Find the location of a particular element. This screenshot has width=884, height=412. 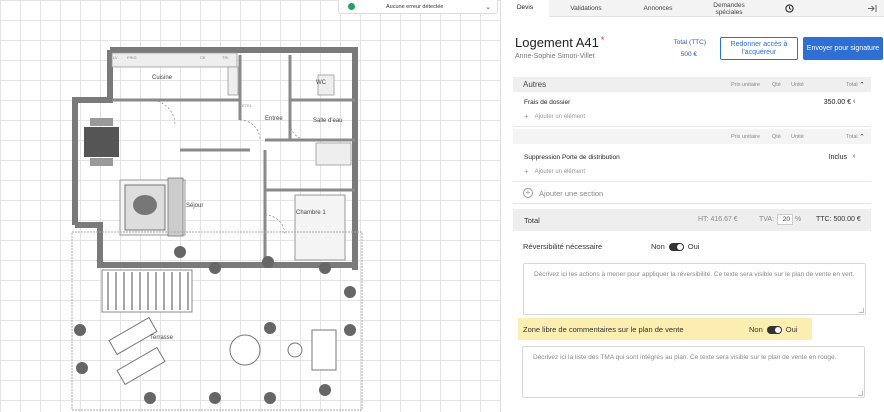

total-ttc-label: Total (TTC) is located at coordinates (690, 42).